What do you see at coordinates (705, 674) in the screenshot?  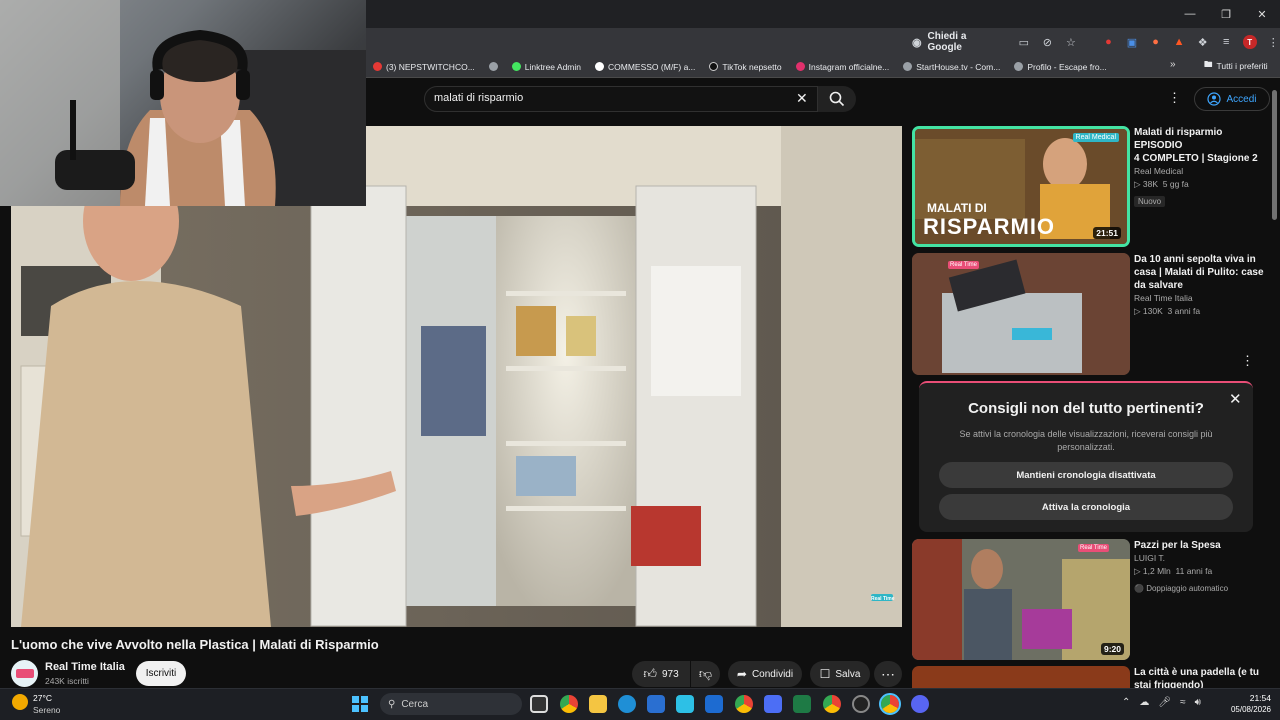 I see `dislike-button: 👎︎` at bounding box center [705, 674].